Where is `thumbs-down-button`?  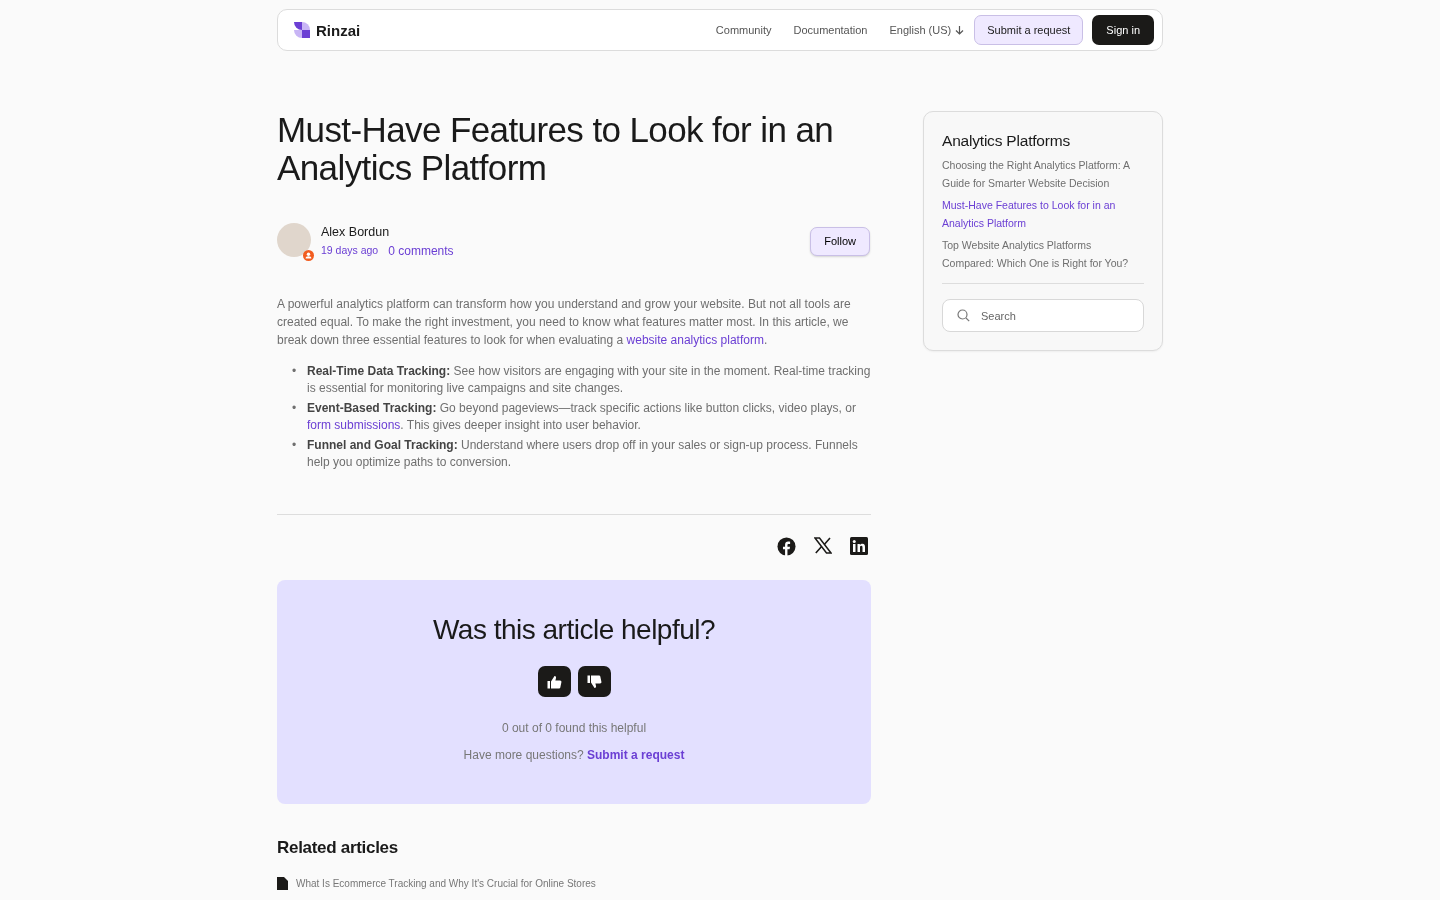
thumbs-down-button is located at coordinates (594, 681).